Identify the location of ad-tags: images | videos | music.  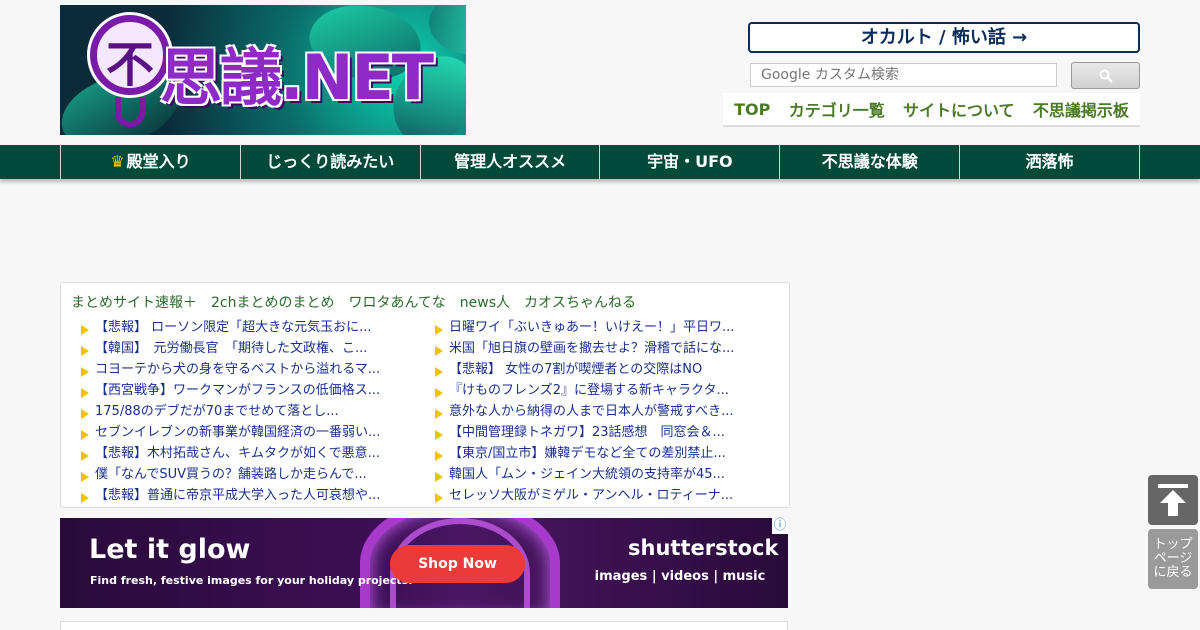
(680, 576).